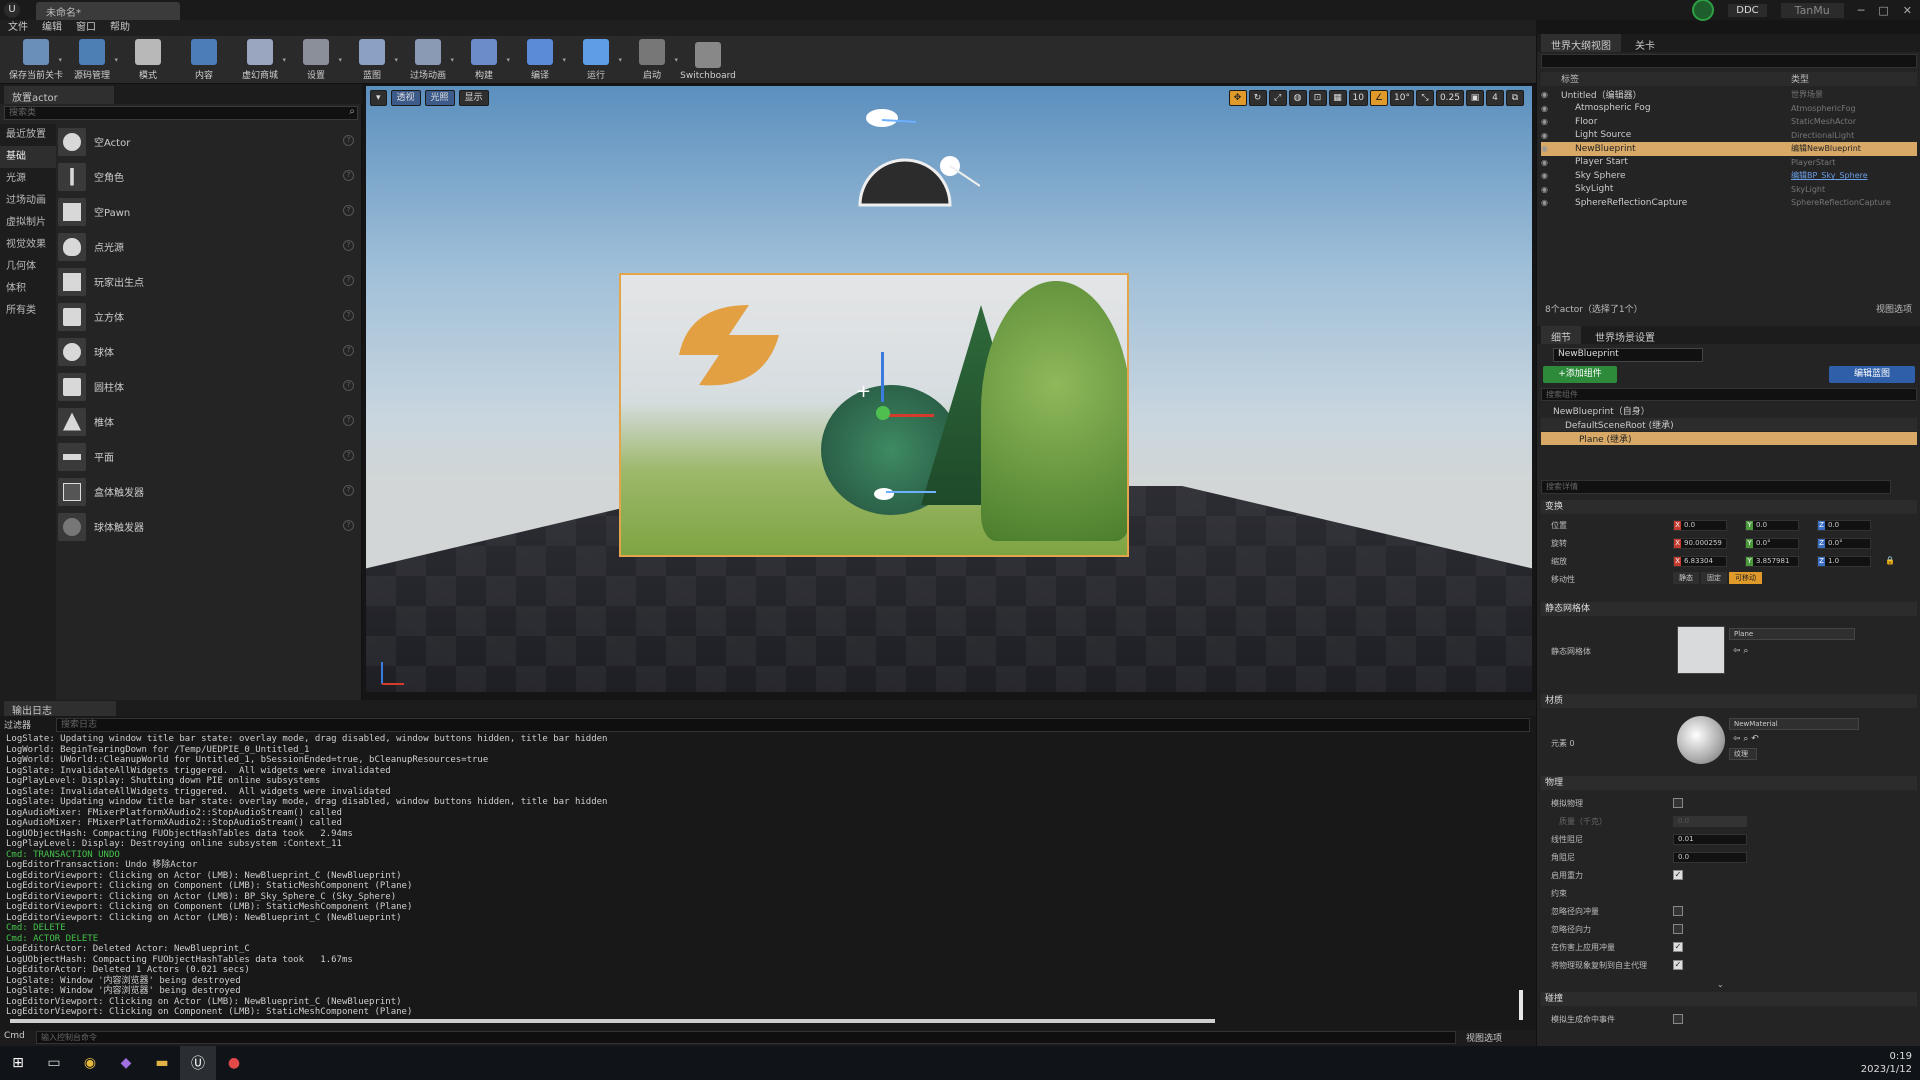 The image size is (1920, 1080). Describe the element at coordinates (1701, 650) in the screenshot. I see `static-mesh-thumbnail` at that location.